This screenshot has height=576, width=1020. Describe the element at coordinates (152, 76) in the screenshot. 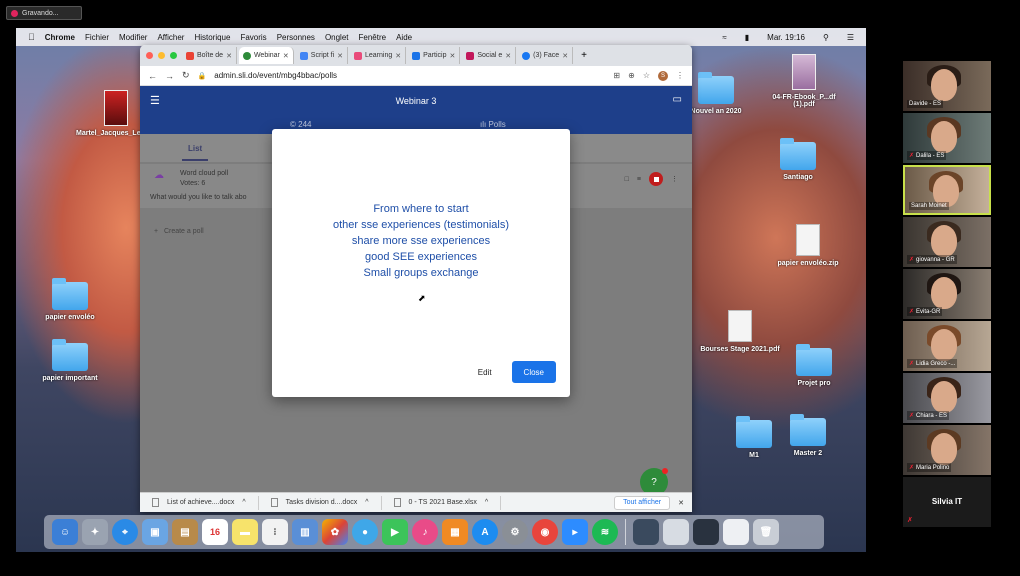

I see `back-icon: ←` at that location.